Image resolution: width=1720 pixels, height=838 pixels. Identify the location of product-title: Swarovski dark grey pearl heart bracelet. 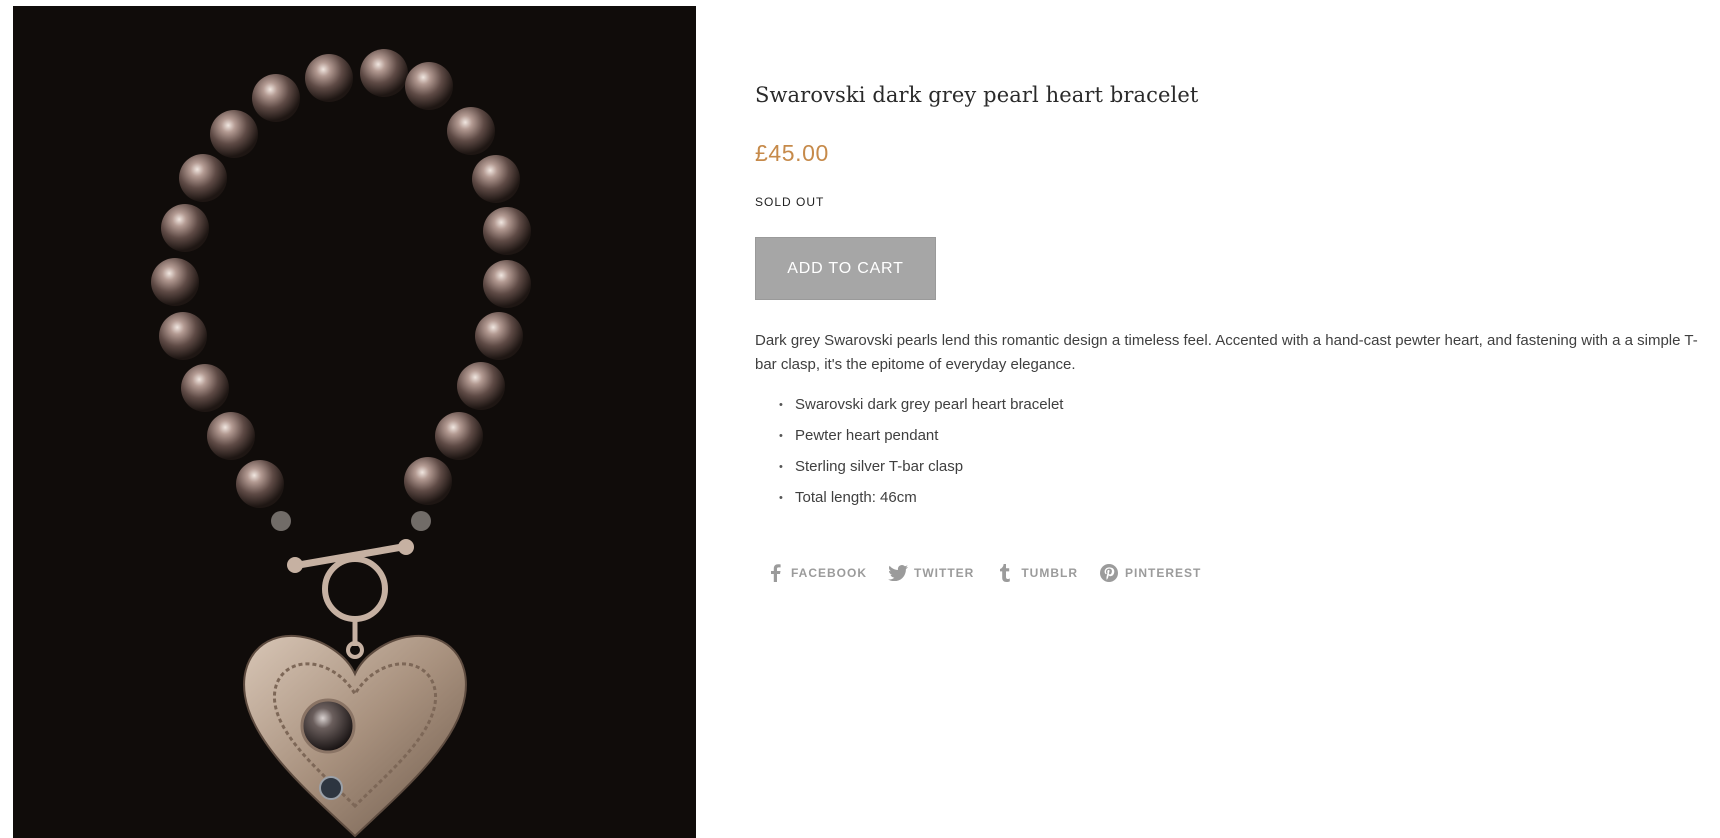
(977, 95).